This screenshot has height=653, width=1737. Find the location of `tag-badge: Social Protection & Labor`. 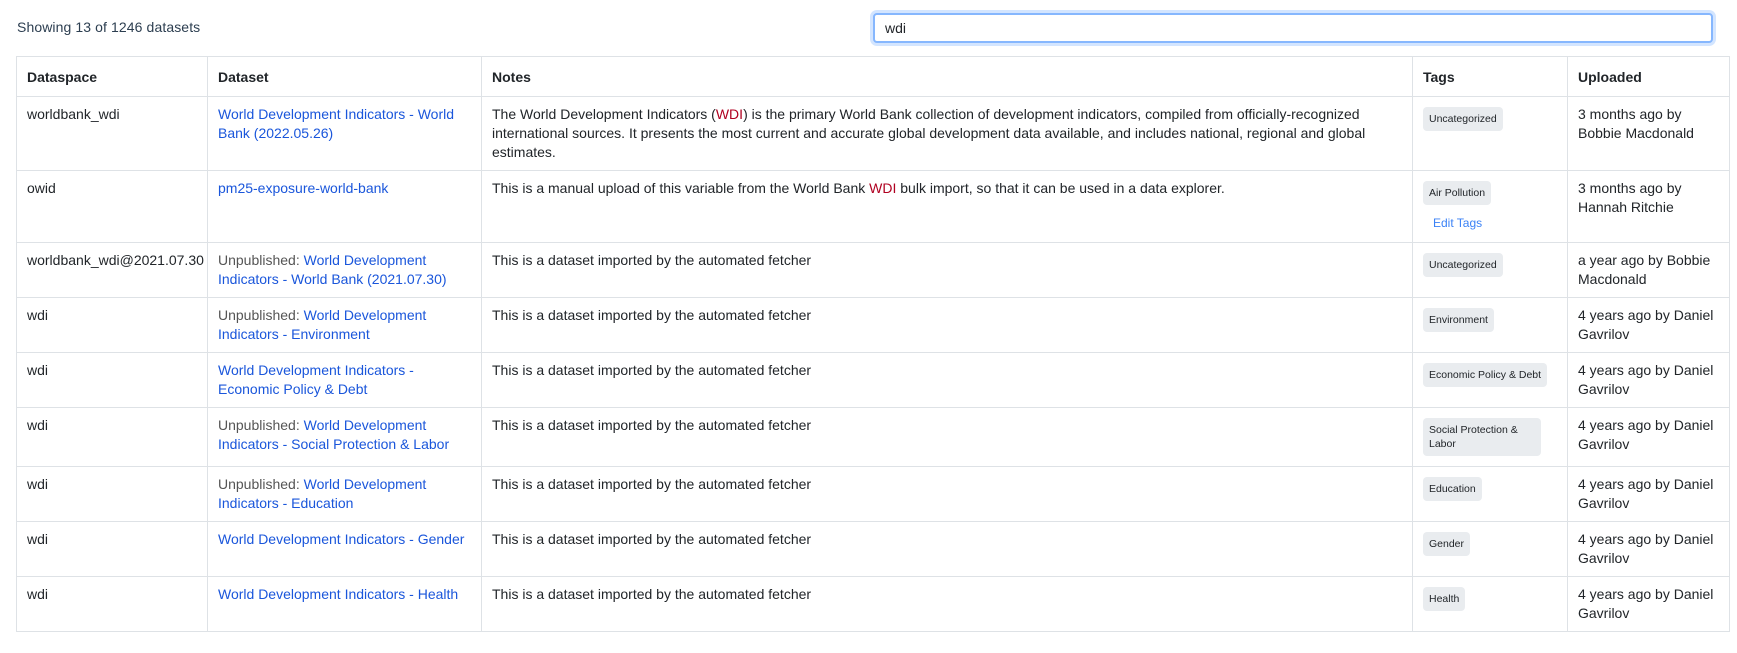

tag-badge: Social Protection & Labor is located at coordinates (1482, 437).